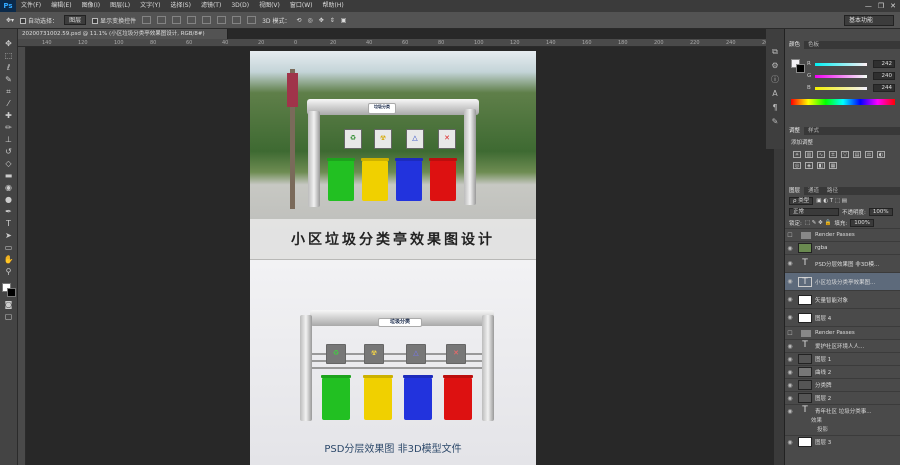  Describe the element at coordinates (841, 88) in the screenshot. I see `blue-slider-track` at that location.